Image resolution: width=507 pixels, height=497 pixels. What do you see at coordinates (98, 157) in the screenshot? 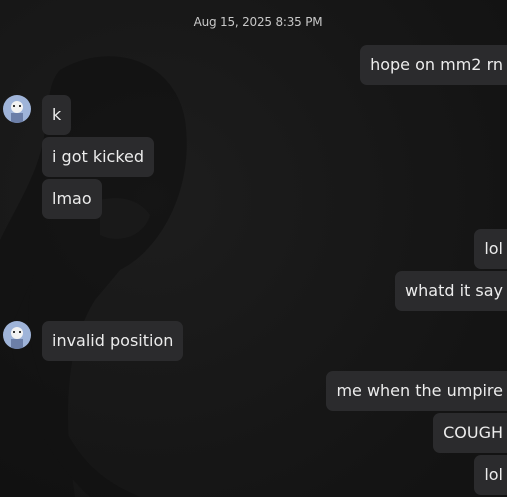
I see `message-bubble-incoming: i got kicked` at bounding box center [98, 157].